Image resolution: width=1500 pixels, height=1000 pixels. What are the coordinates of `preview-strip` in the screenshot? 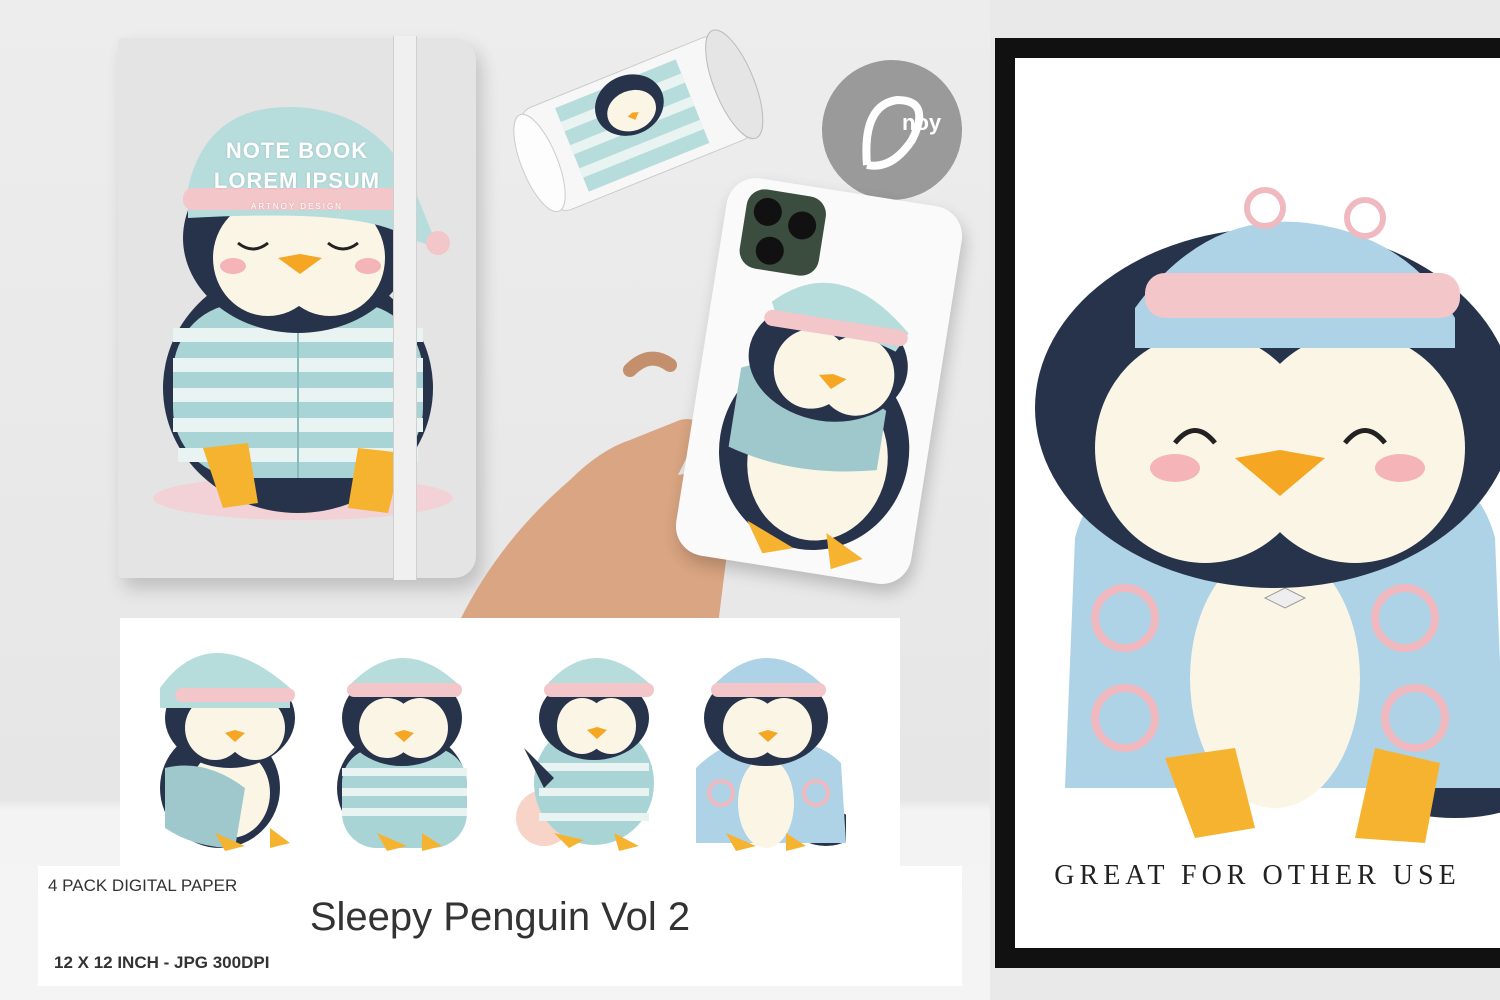 It's located at (510, 742).